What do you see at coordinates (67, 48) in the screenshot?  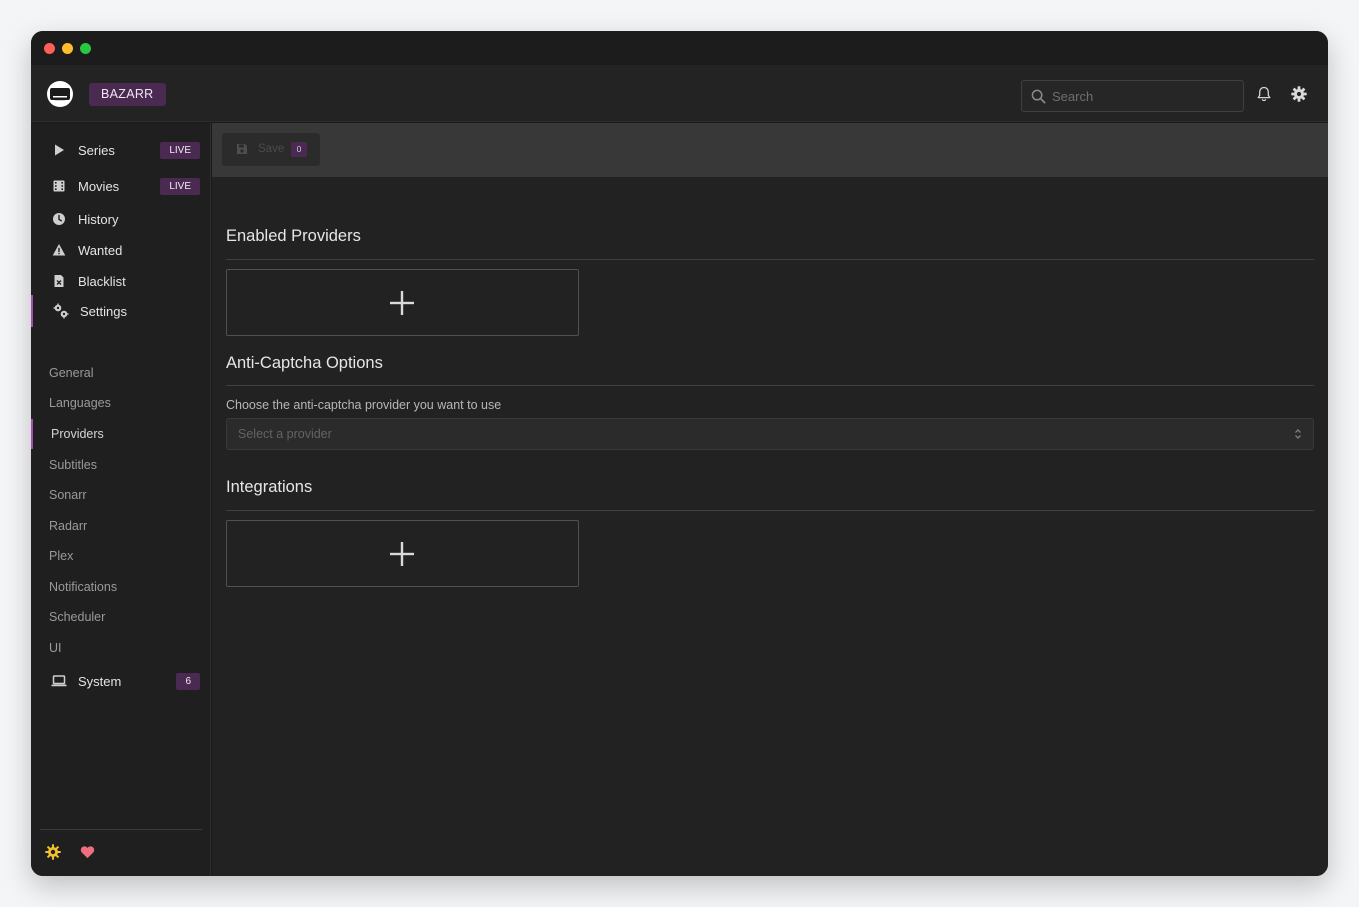 I see `minimize-window-button` at bounding box center [67, 48].